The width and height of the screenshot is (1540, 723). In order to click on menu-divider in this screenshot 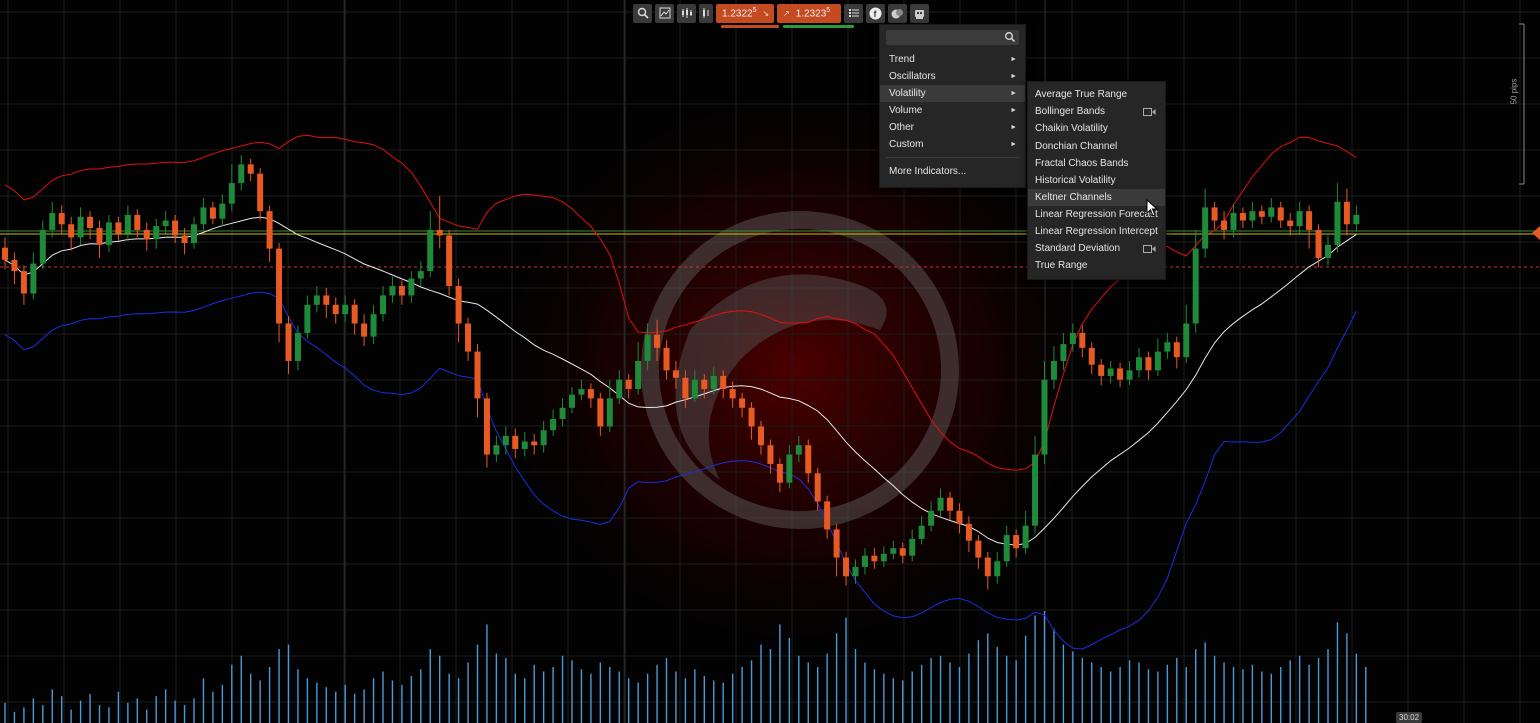, I will do `click(952, 157)`.